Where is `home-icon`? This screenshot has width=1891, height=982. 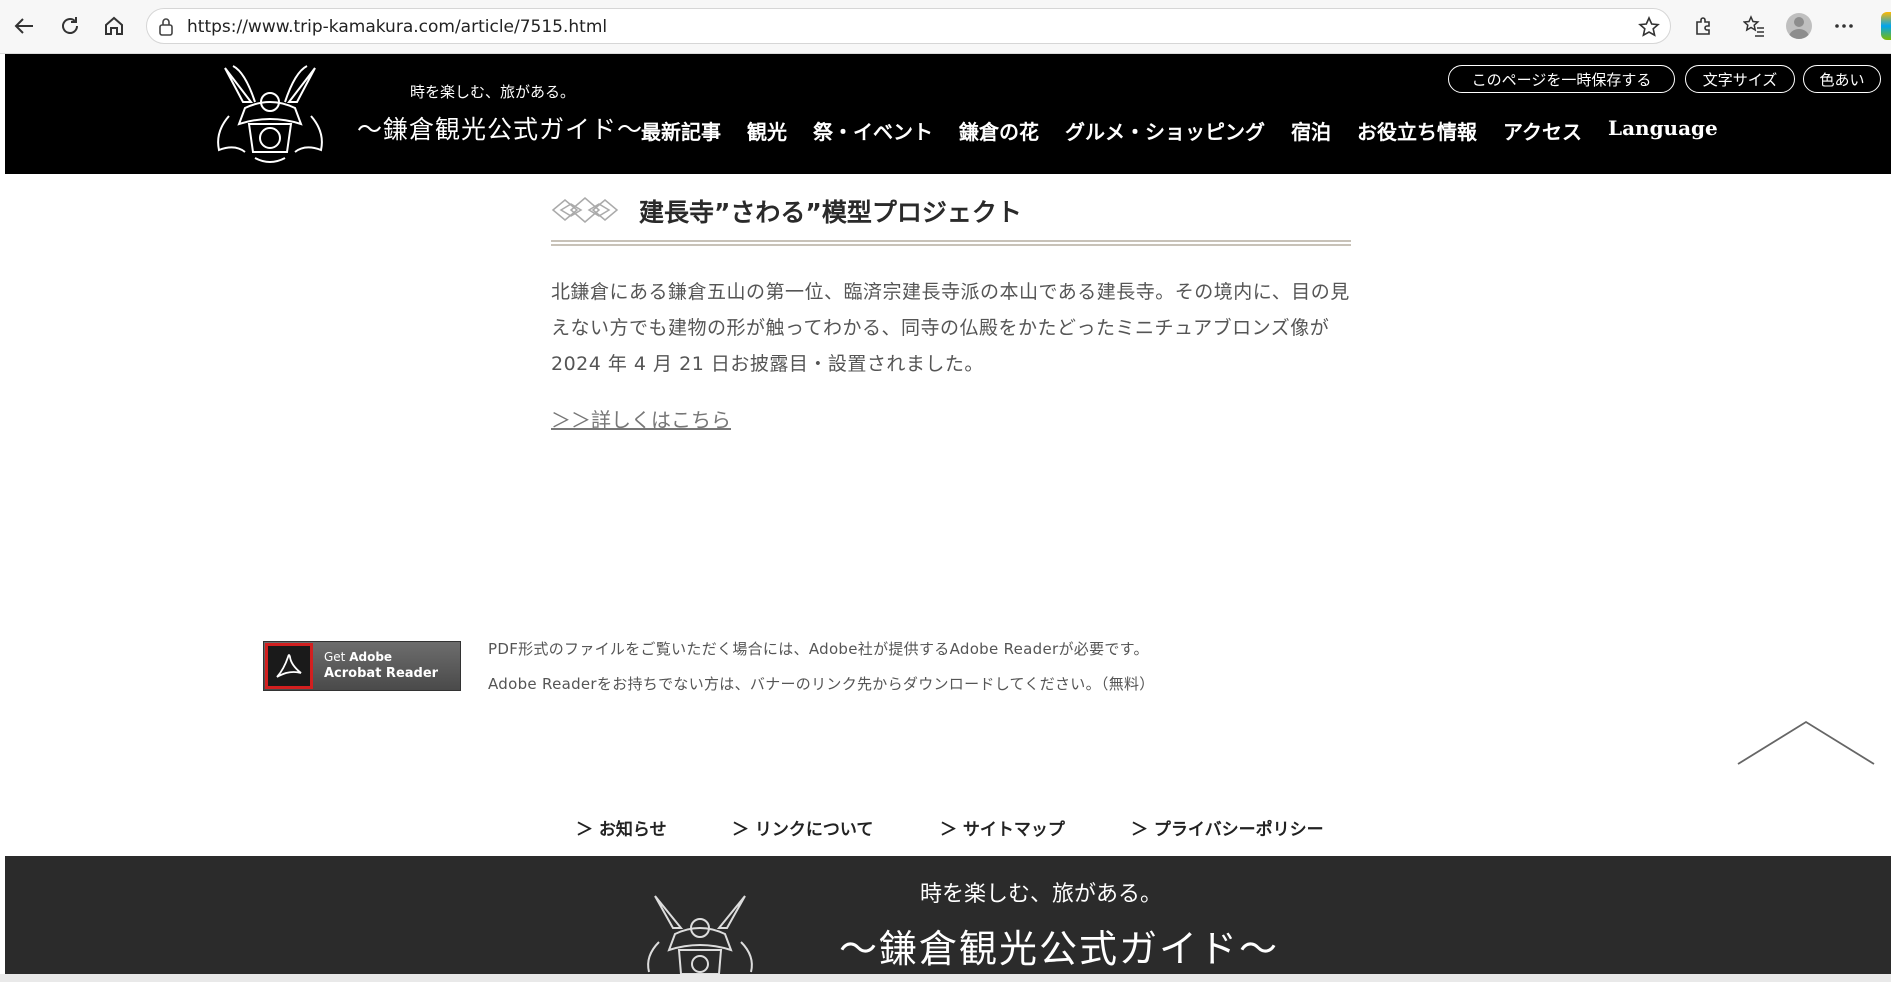
home-icon is located at coordinates (114, 25).